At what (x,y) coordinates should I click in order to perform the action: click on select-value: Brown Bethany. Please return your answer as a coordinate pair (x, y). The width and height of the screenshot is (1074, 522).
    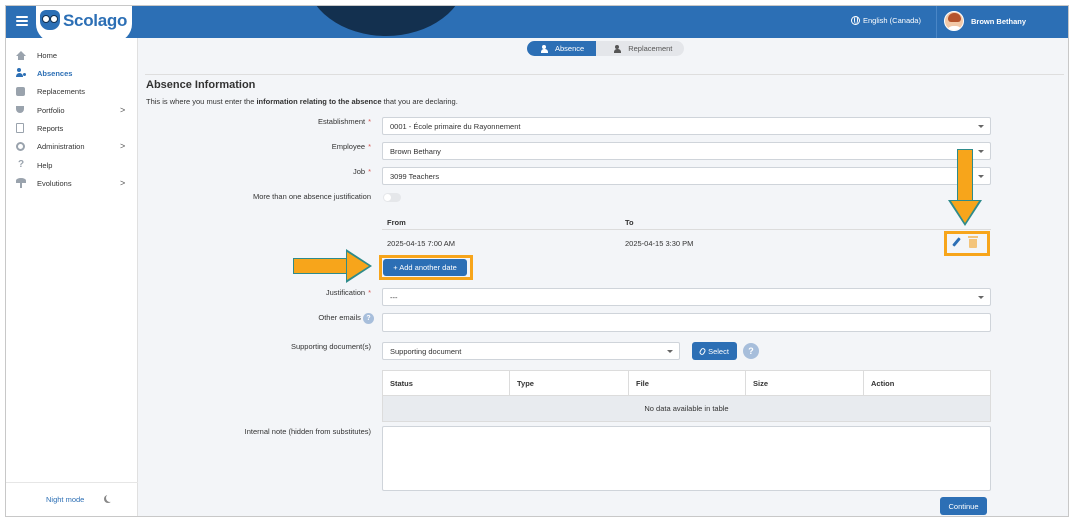
    Looking at the image, I should click on (415, 151).